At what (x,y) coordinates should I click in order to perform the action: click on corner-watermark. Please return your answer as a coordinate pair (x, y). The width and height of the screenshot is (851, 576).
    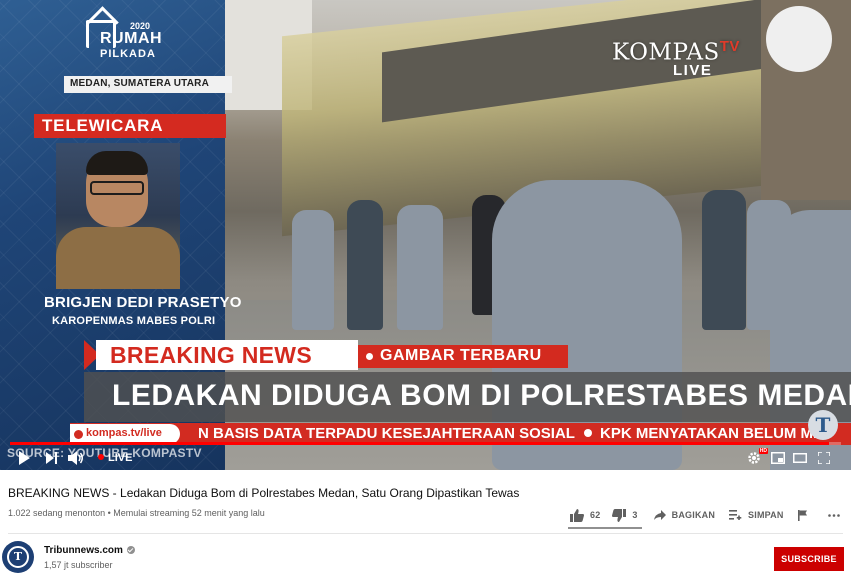
    Looking at the image, I should click on (799, 39).